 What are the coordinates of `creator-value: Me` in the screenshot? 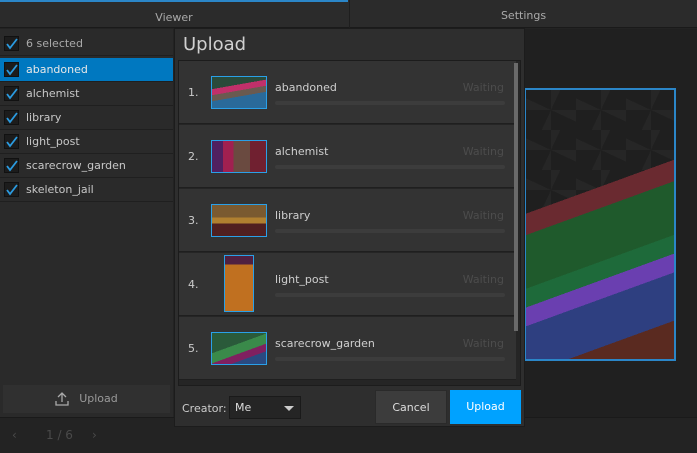 It's located at (243, 407).